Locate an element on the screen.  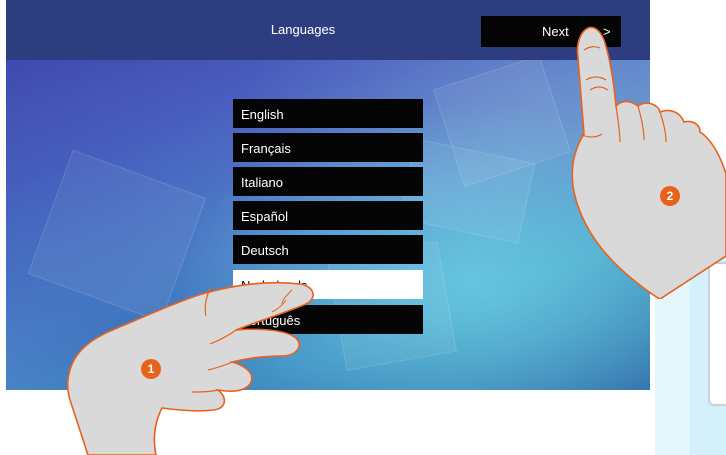
step-callout-1: 1 is located at coordinates (151, 369).